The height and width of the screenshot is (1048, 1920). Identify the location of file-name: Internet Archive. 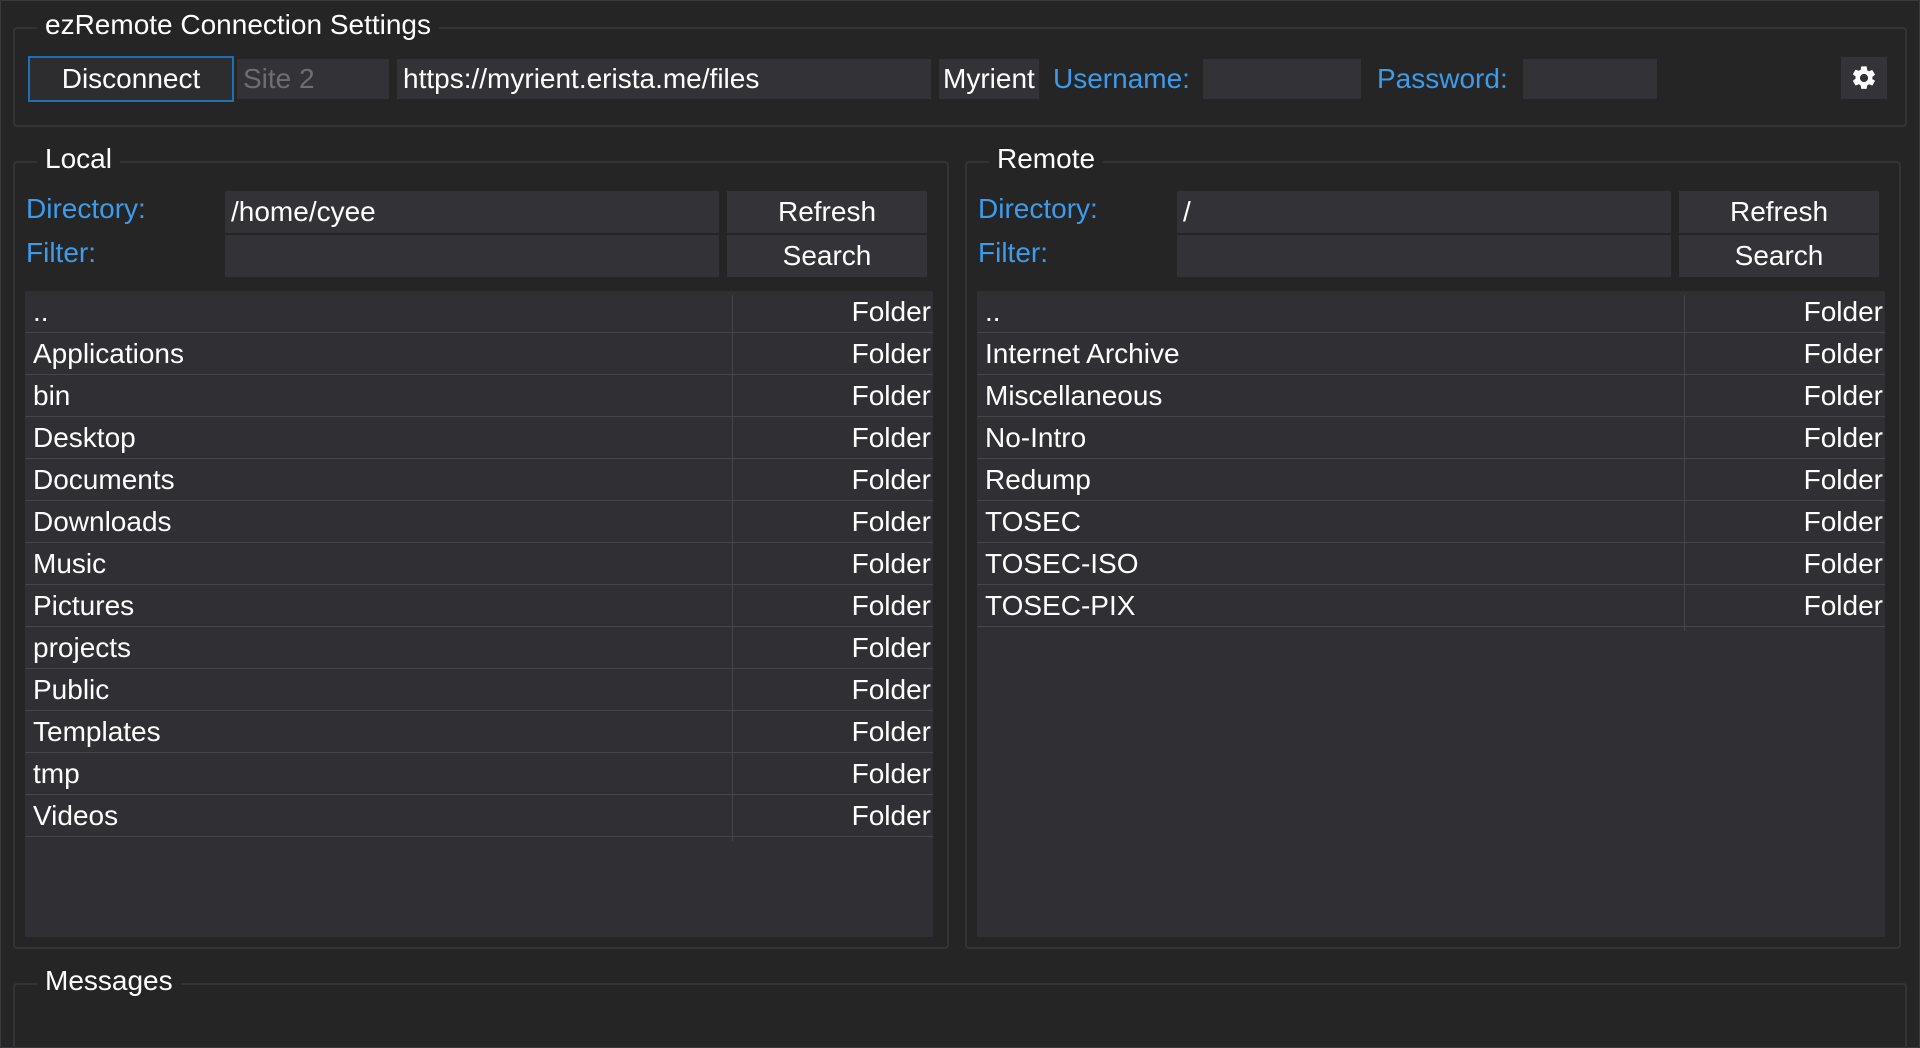
(1082, 353).